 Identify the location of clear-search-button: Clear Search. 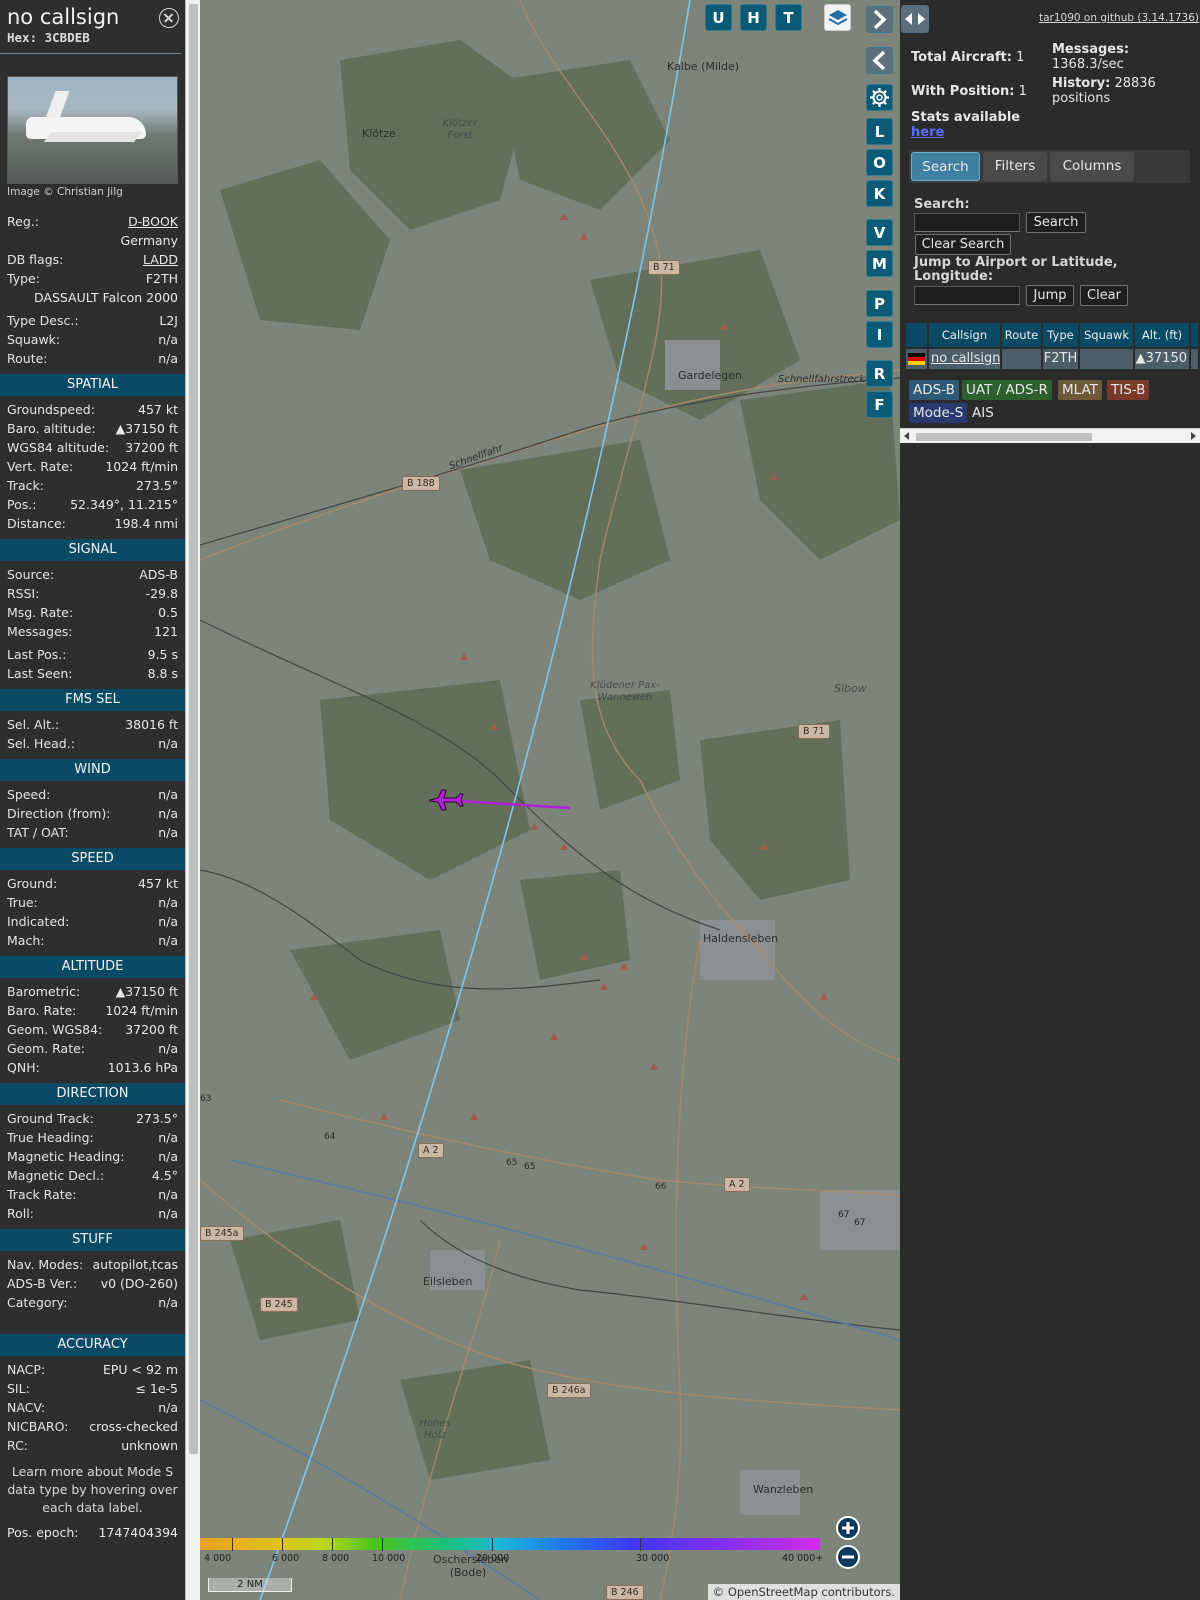
(963, 244).